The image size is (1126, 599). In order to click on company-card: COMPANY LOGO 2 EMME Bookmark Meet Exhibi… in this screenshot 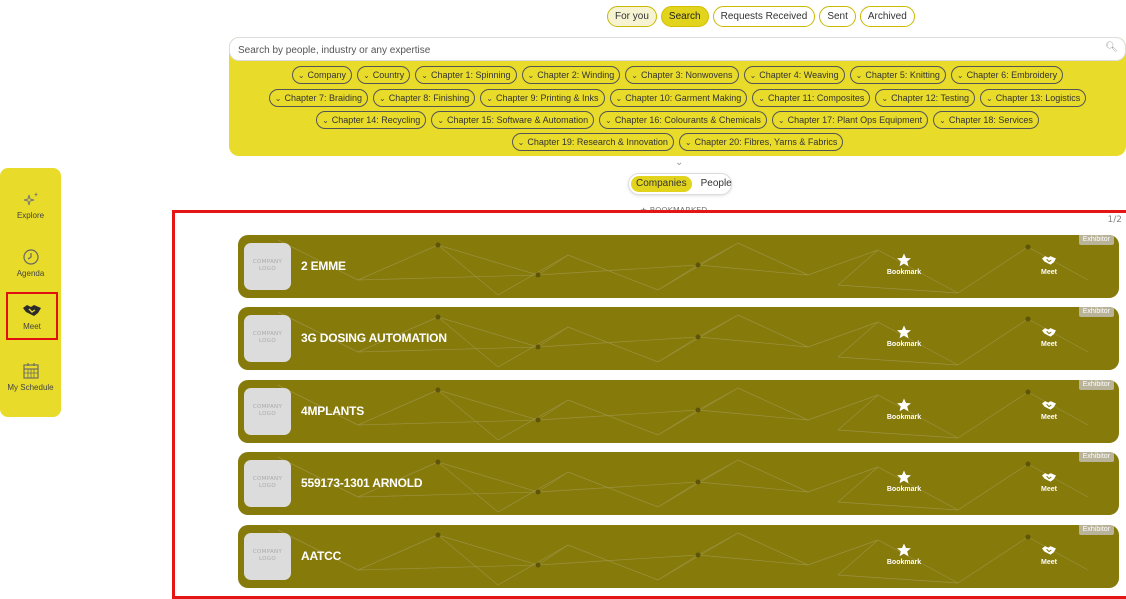, I will do `click(678, 266)`.